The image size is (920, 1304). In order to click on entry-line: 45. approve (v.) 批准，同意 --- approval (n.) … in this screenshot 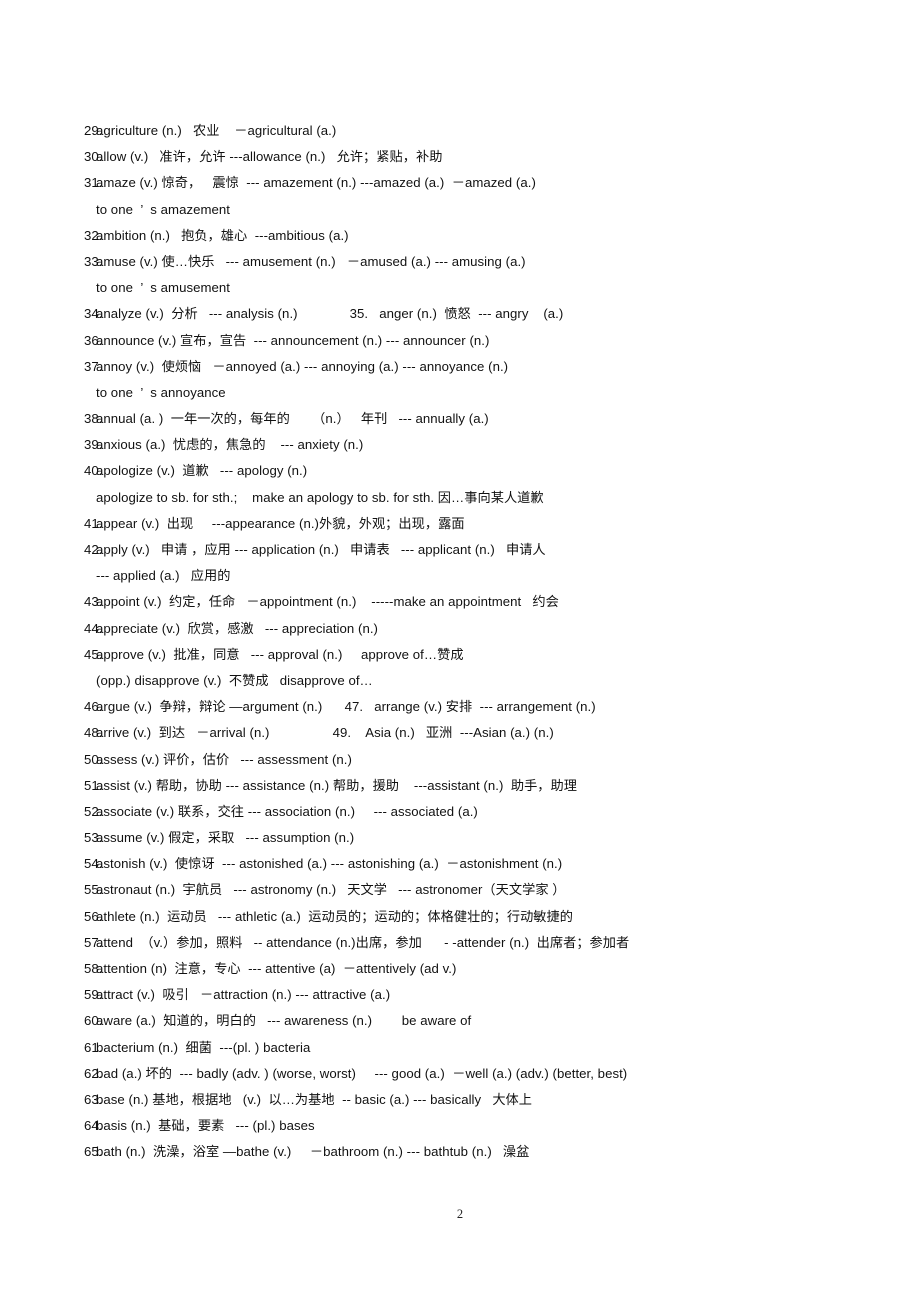, I will do `click(460, 655)`.